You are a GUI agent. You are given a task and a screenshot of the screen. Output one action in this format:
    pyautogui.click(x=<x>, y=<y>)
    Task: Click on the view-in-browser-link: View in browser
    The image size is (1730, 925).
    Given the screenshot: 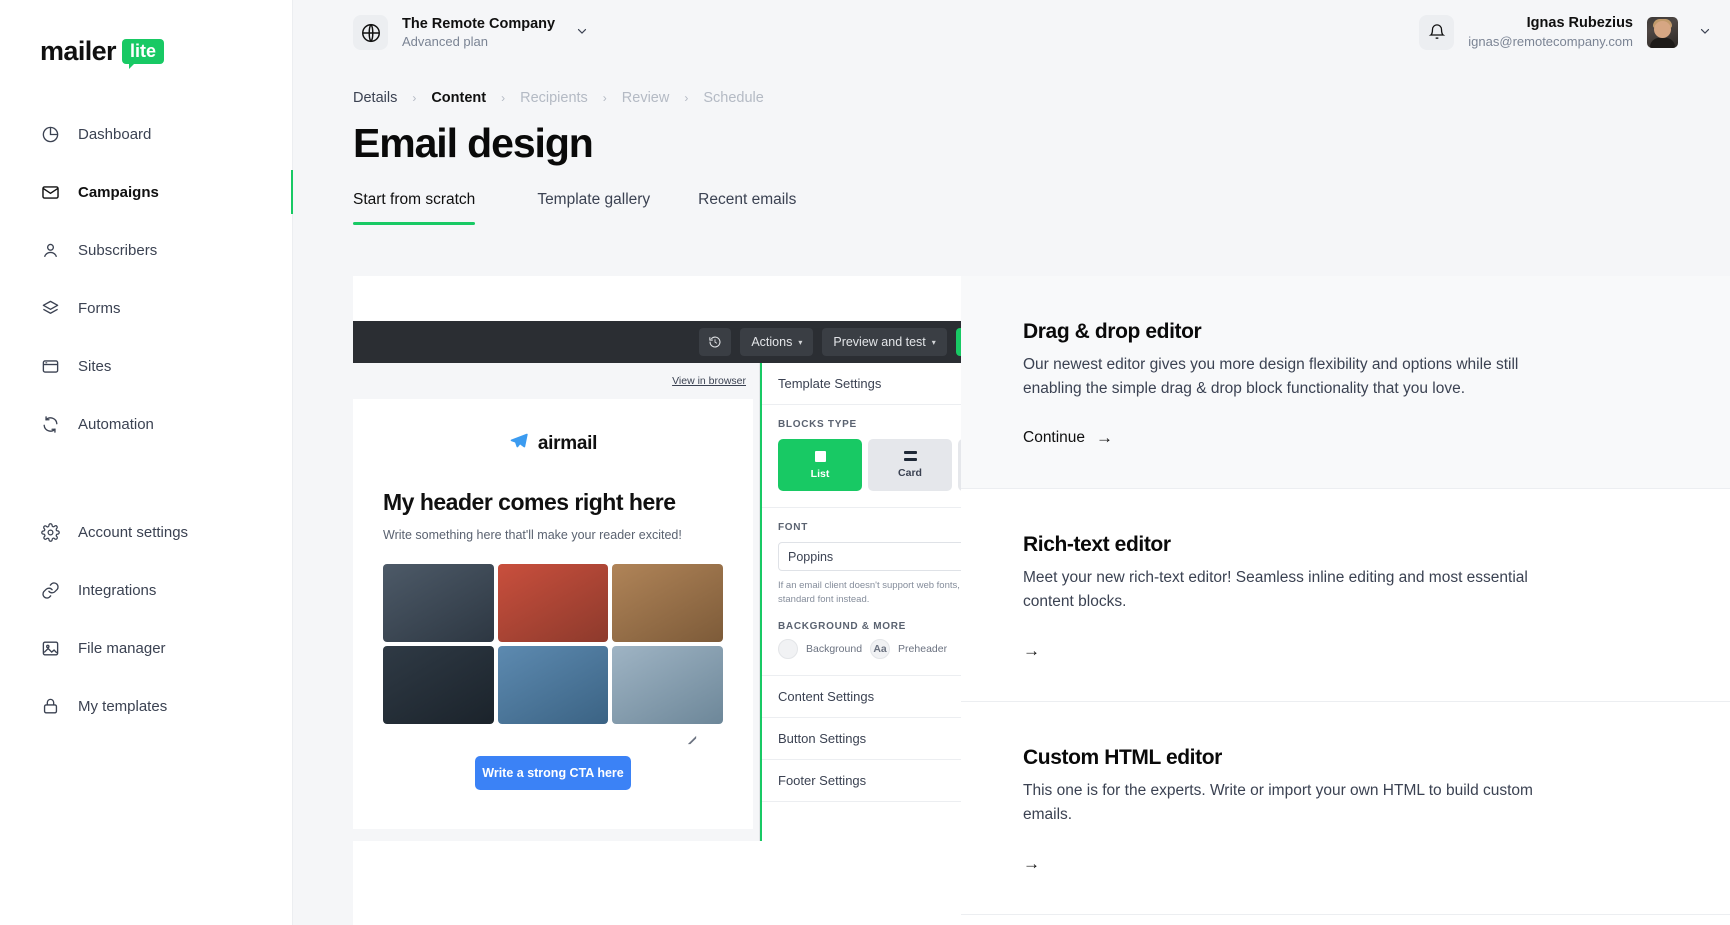 What is the action you would take?
    pyautogui.click(x=709, y=381)
    